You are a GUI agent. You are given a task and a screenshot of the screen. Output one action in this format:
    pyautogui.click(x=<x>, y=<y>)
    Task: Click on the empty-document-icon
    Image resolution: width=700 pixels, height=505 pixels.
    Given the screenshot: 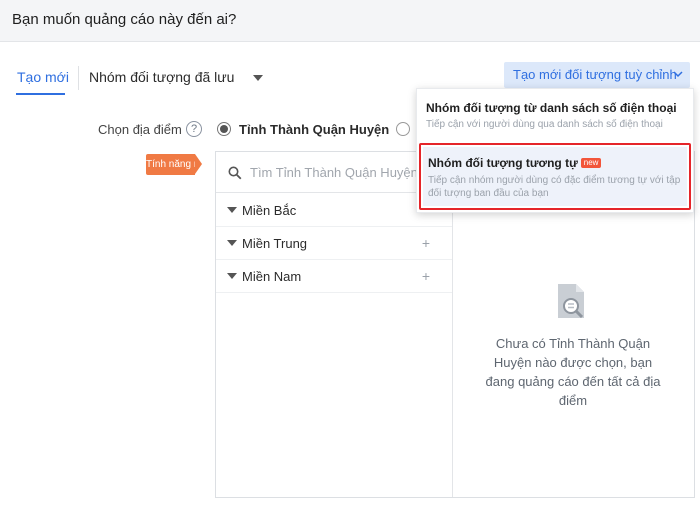 What is the action you would take?
    pyautogui.click(x=571, y=301)
    